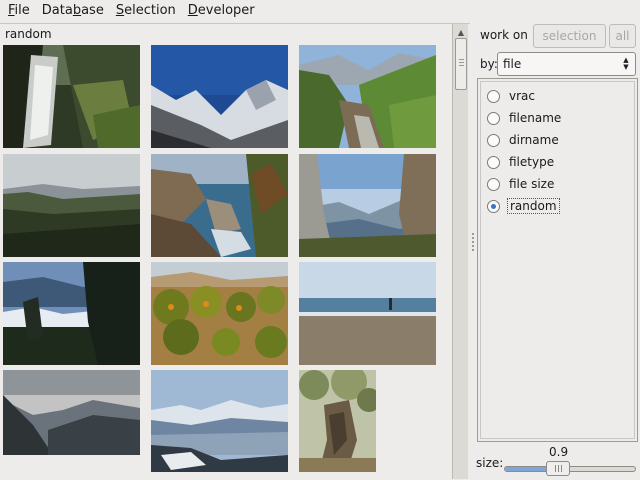  Describe the element at coordinates (367, 205) in the screenshot. I see `thumbnail-cliff-valley-view` at that location.